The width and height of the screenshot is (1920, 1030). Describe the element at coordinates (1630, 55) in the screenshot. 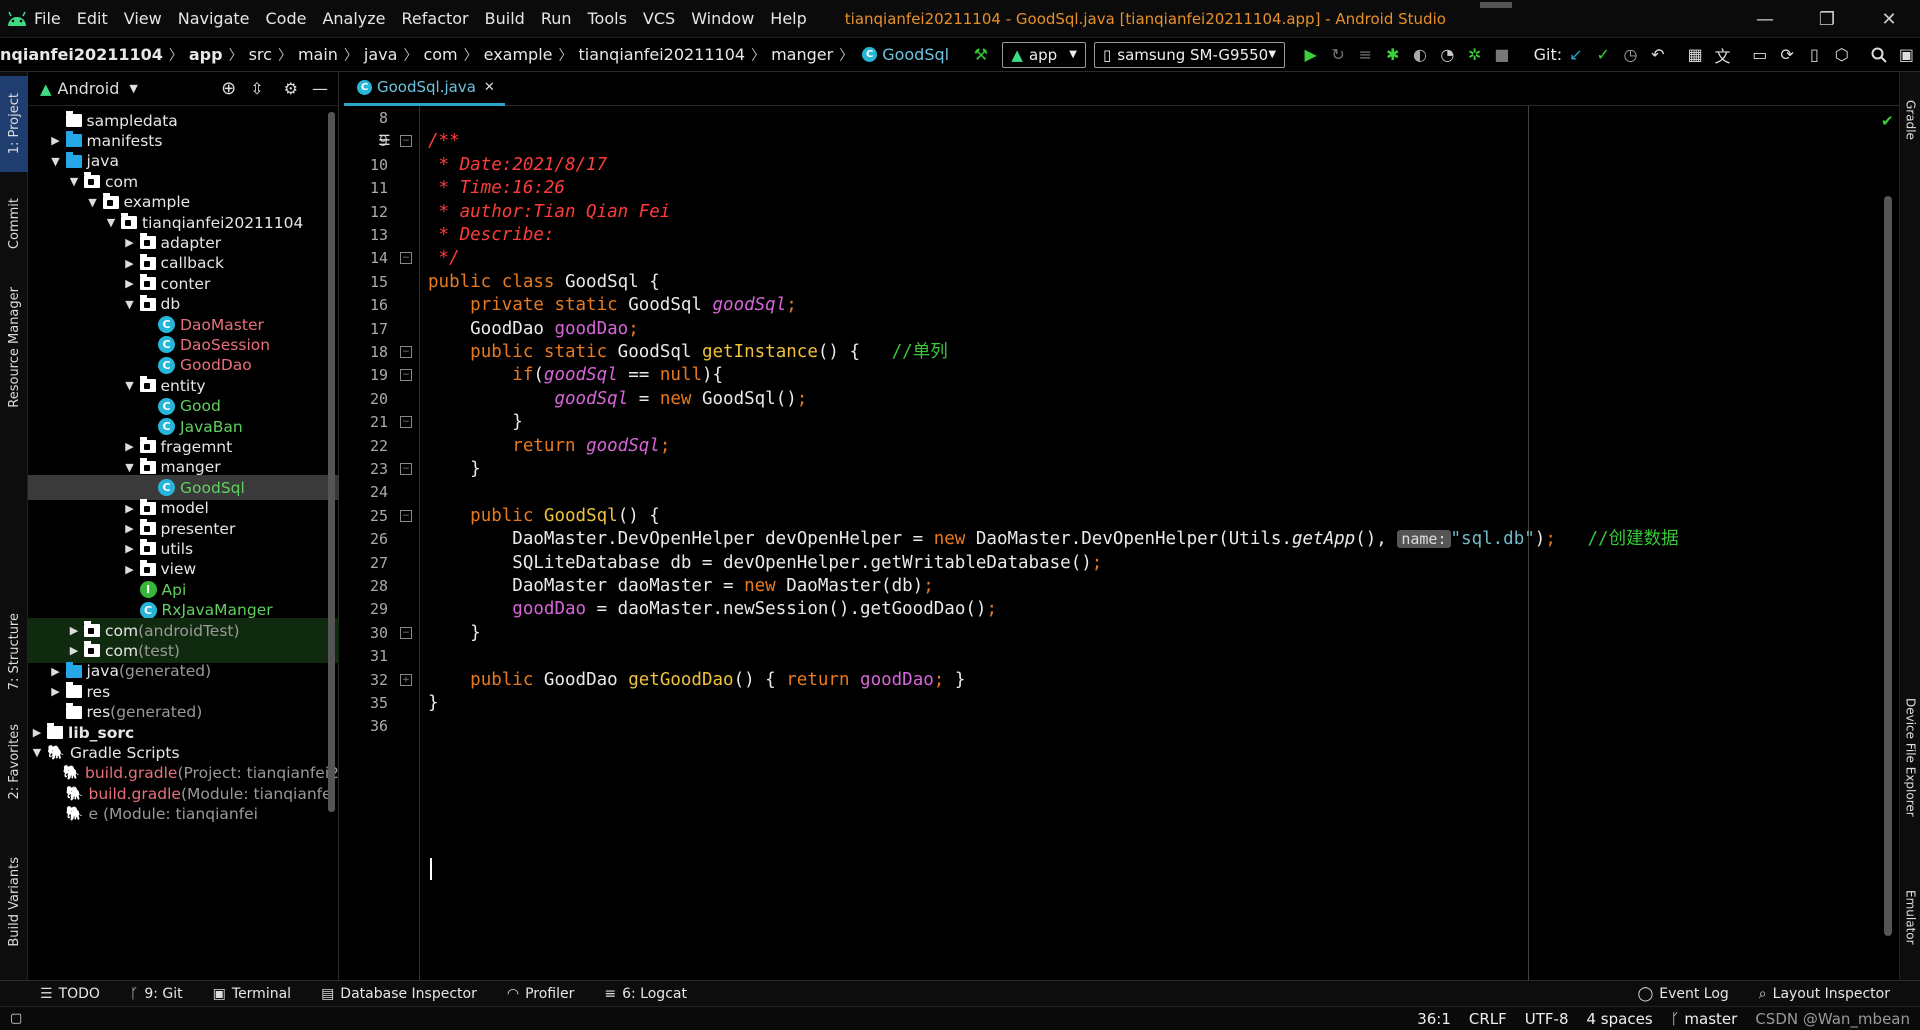

I see `git-history-icon: ◷` at that location.